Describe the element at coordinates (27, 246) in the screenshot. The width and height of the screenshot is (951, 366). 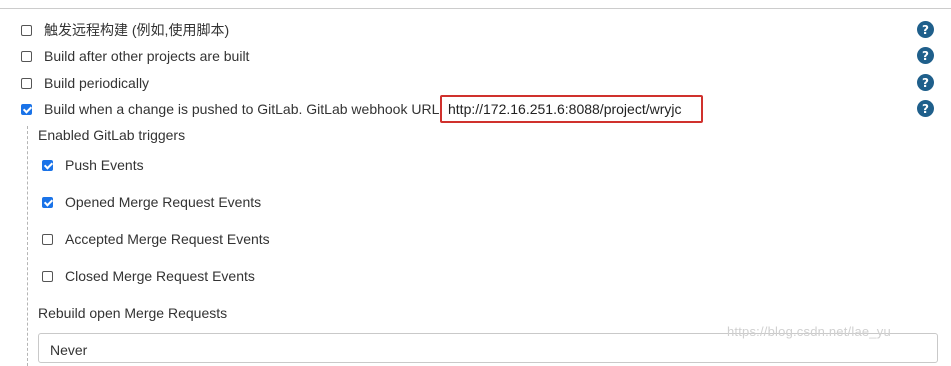
I see `nested-section-guide` at that location.